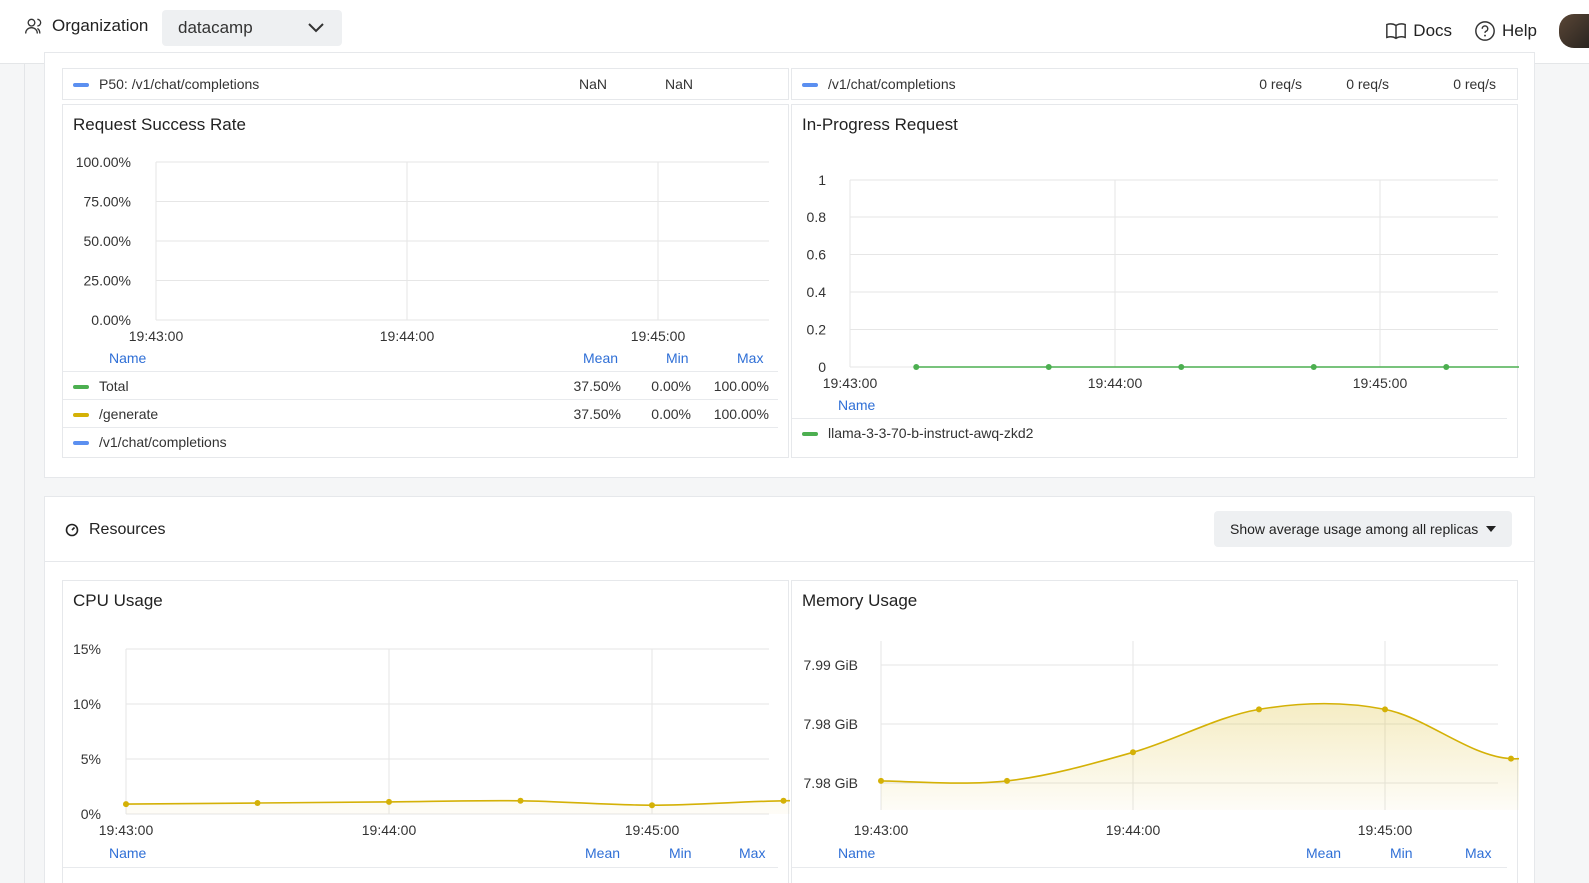 This screenshot has width=1589, height=883. I want to click on y-tick-label: 1, so click(822, 180).